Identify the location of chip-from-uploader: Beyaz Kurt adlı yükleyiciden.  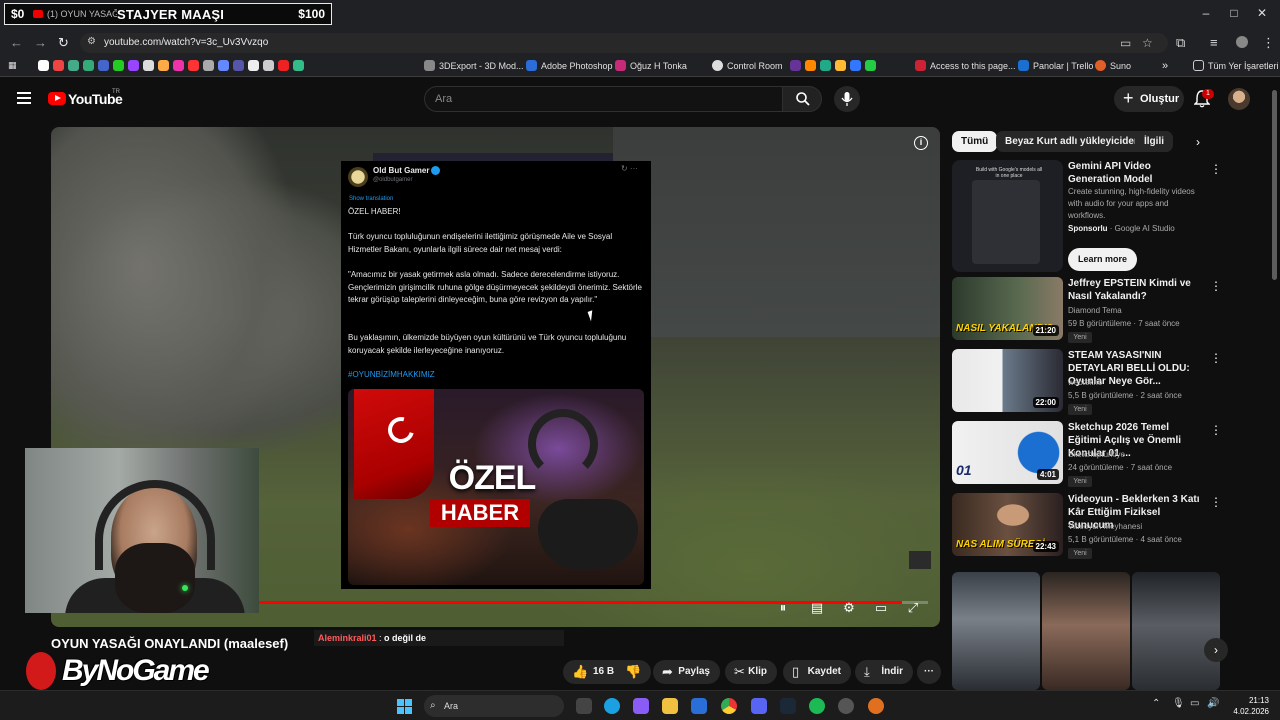
(1073, 141).